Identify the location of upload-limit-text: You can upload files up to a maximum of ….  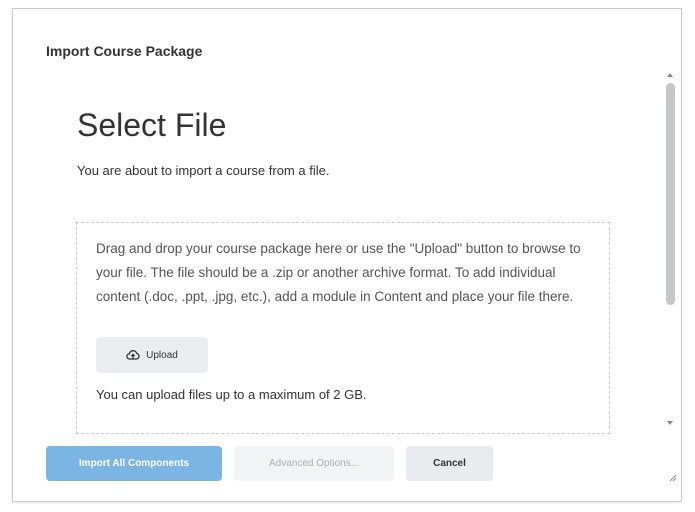
(231, 394).